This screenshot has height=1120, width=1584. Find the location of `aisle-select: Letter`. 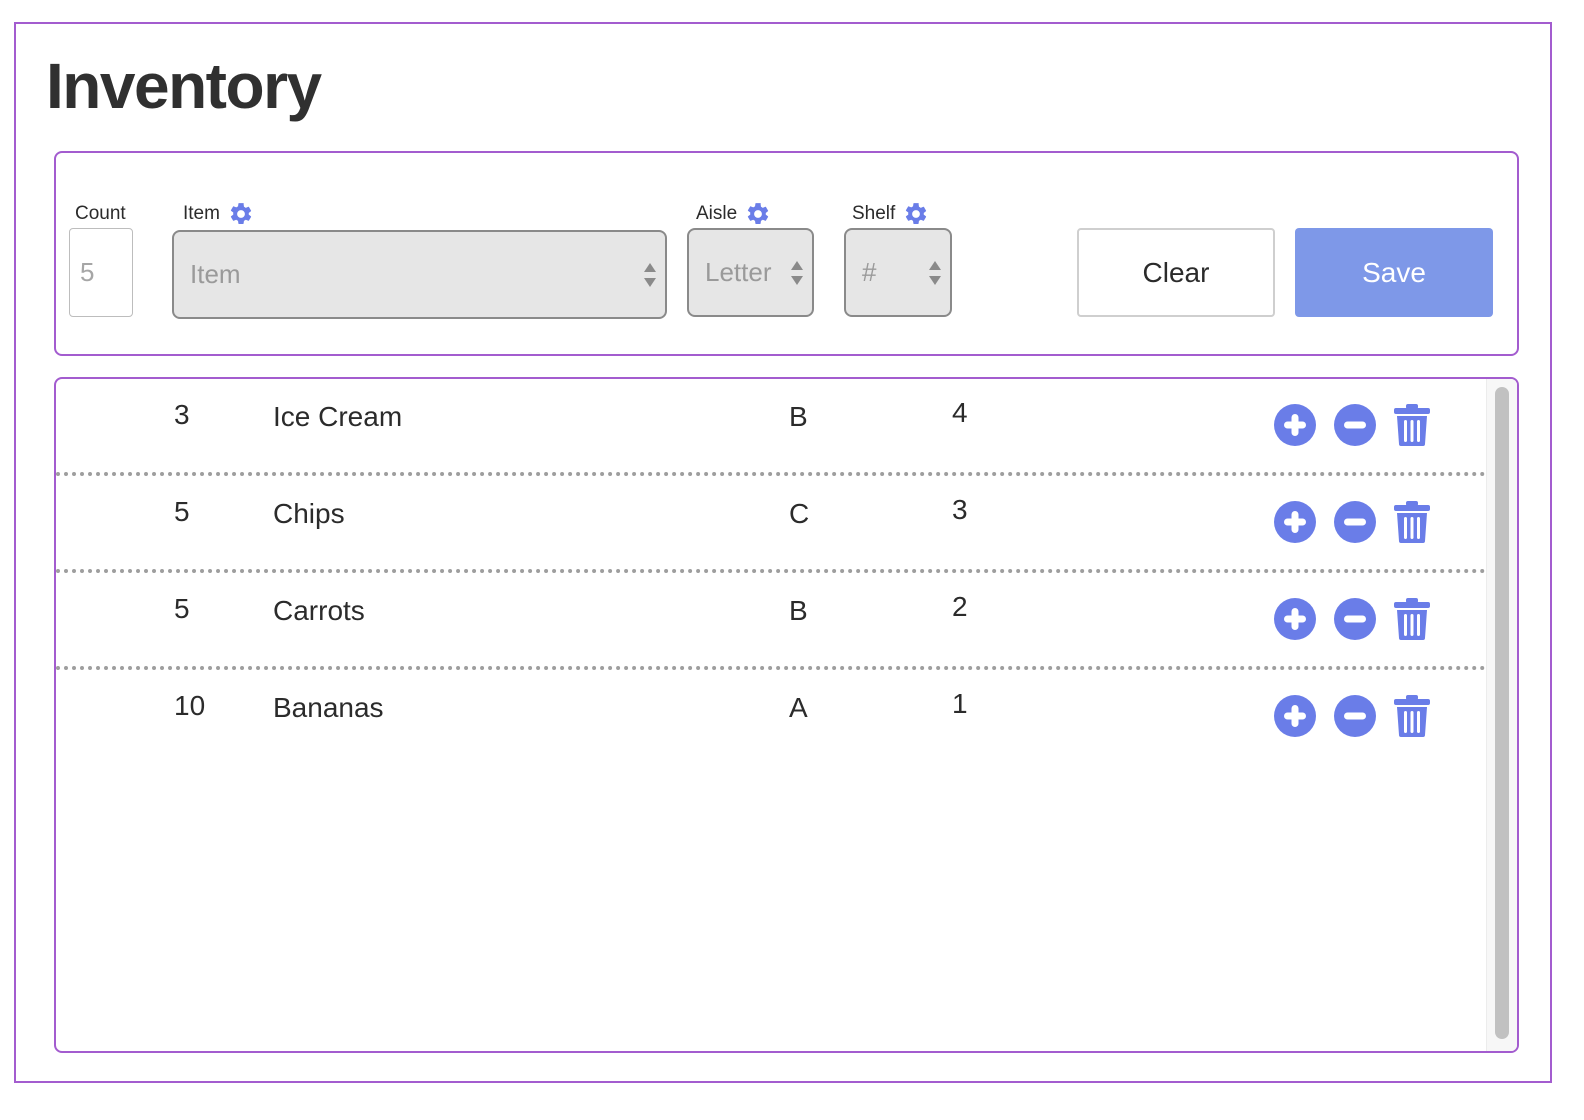

aisle-select: Letter is located at coordinates (750, 272).